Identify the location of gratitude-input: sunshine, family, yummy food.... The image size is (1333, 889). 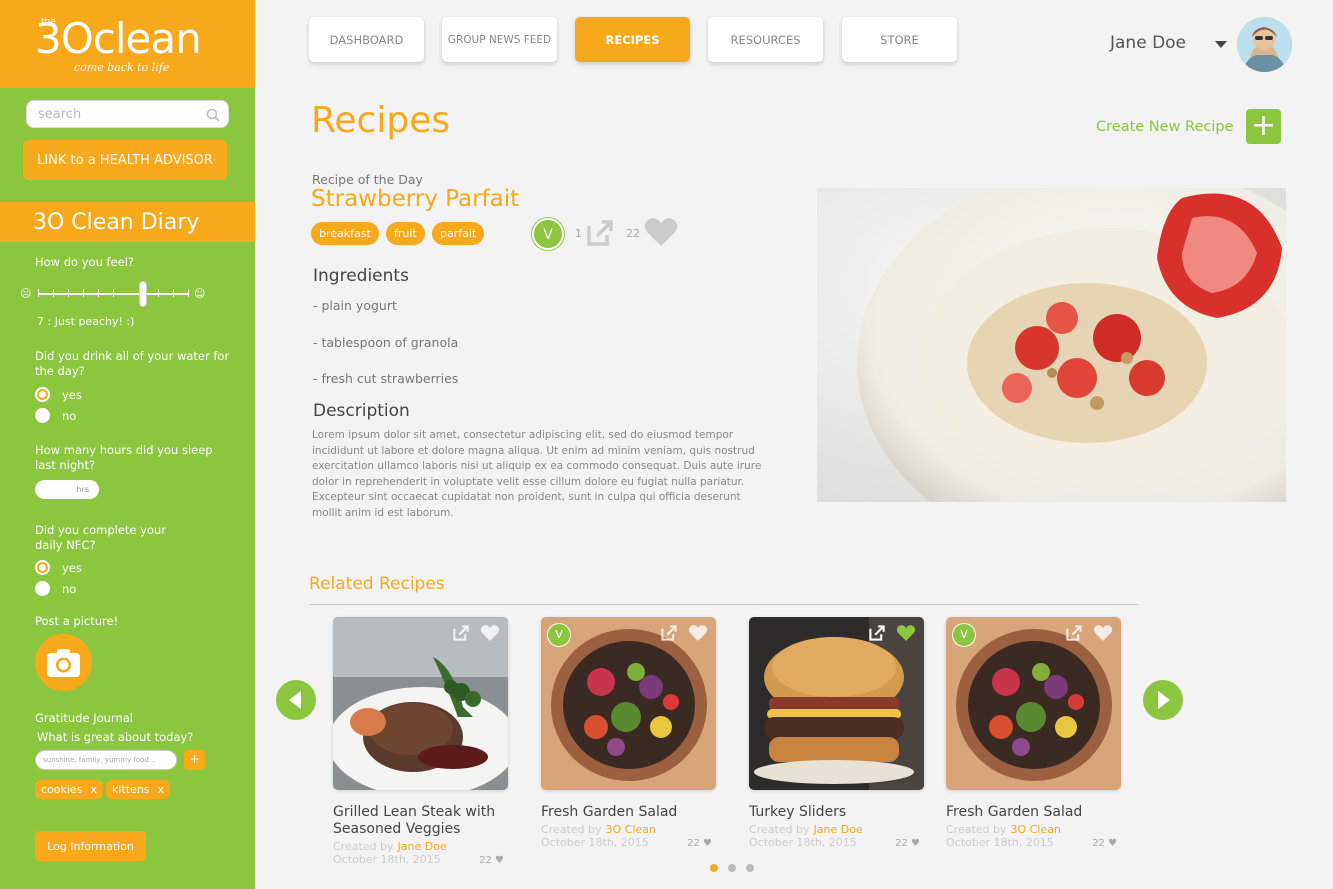
(106, 760).